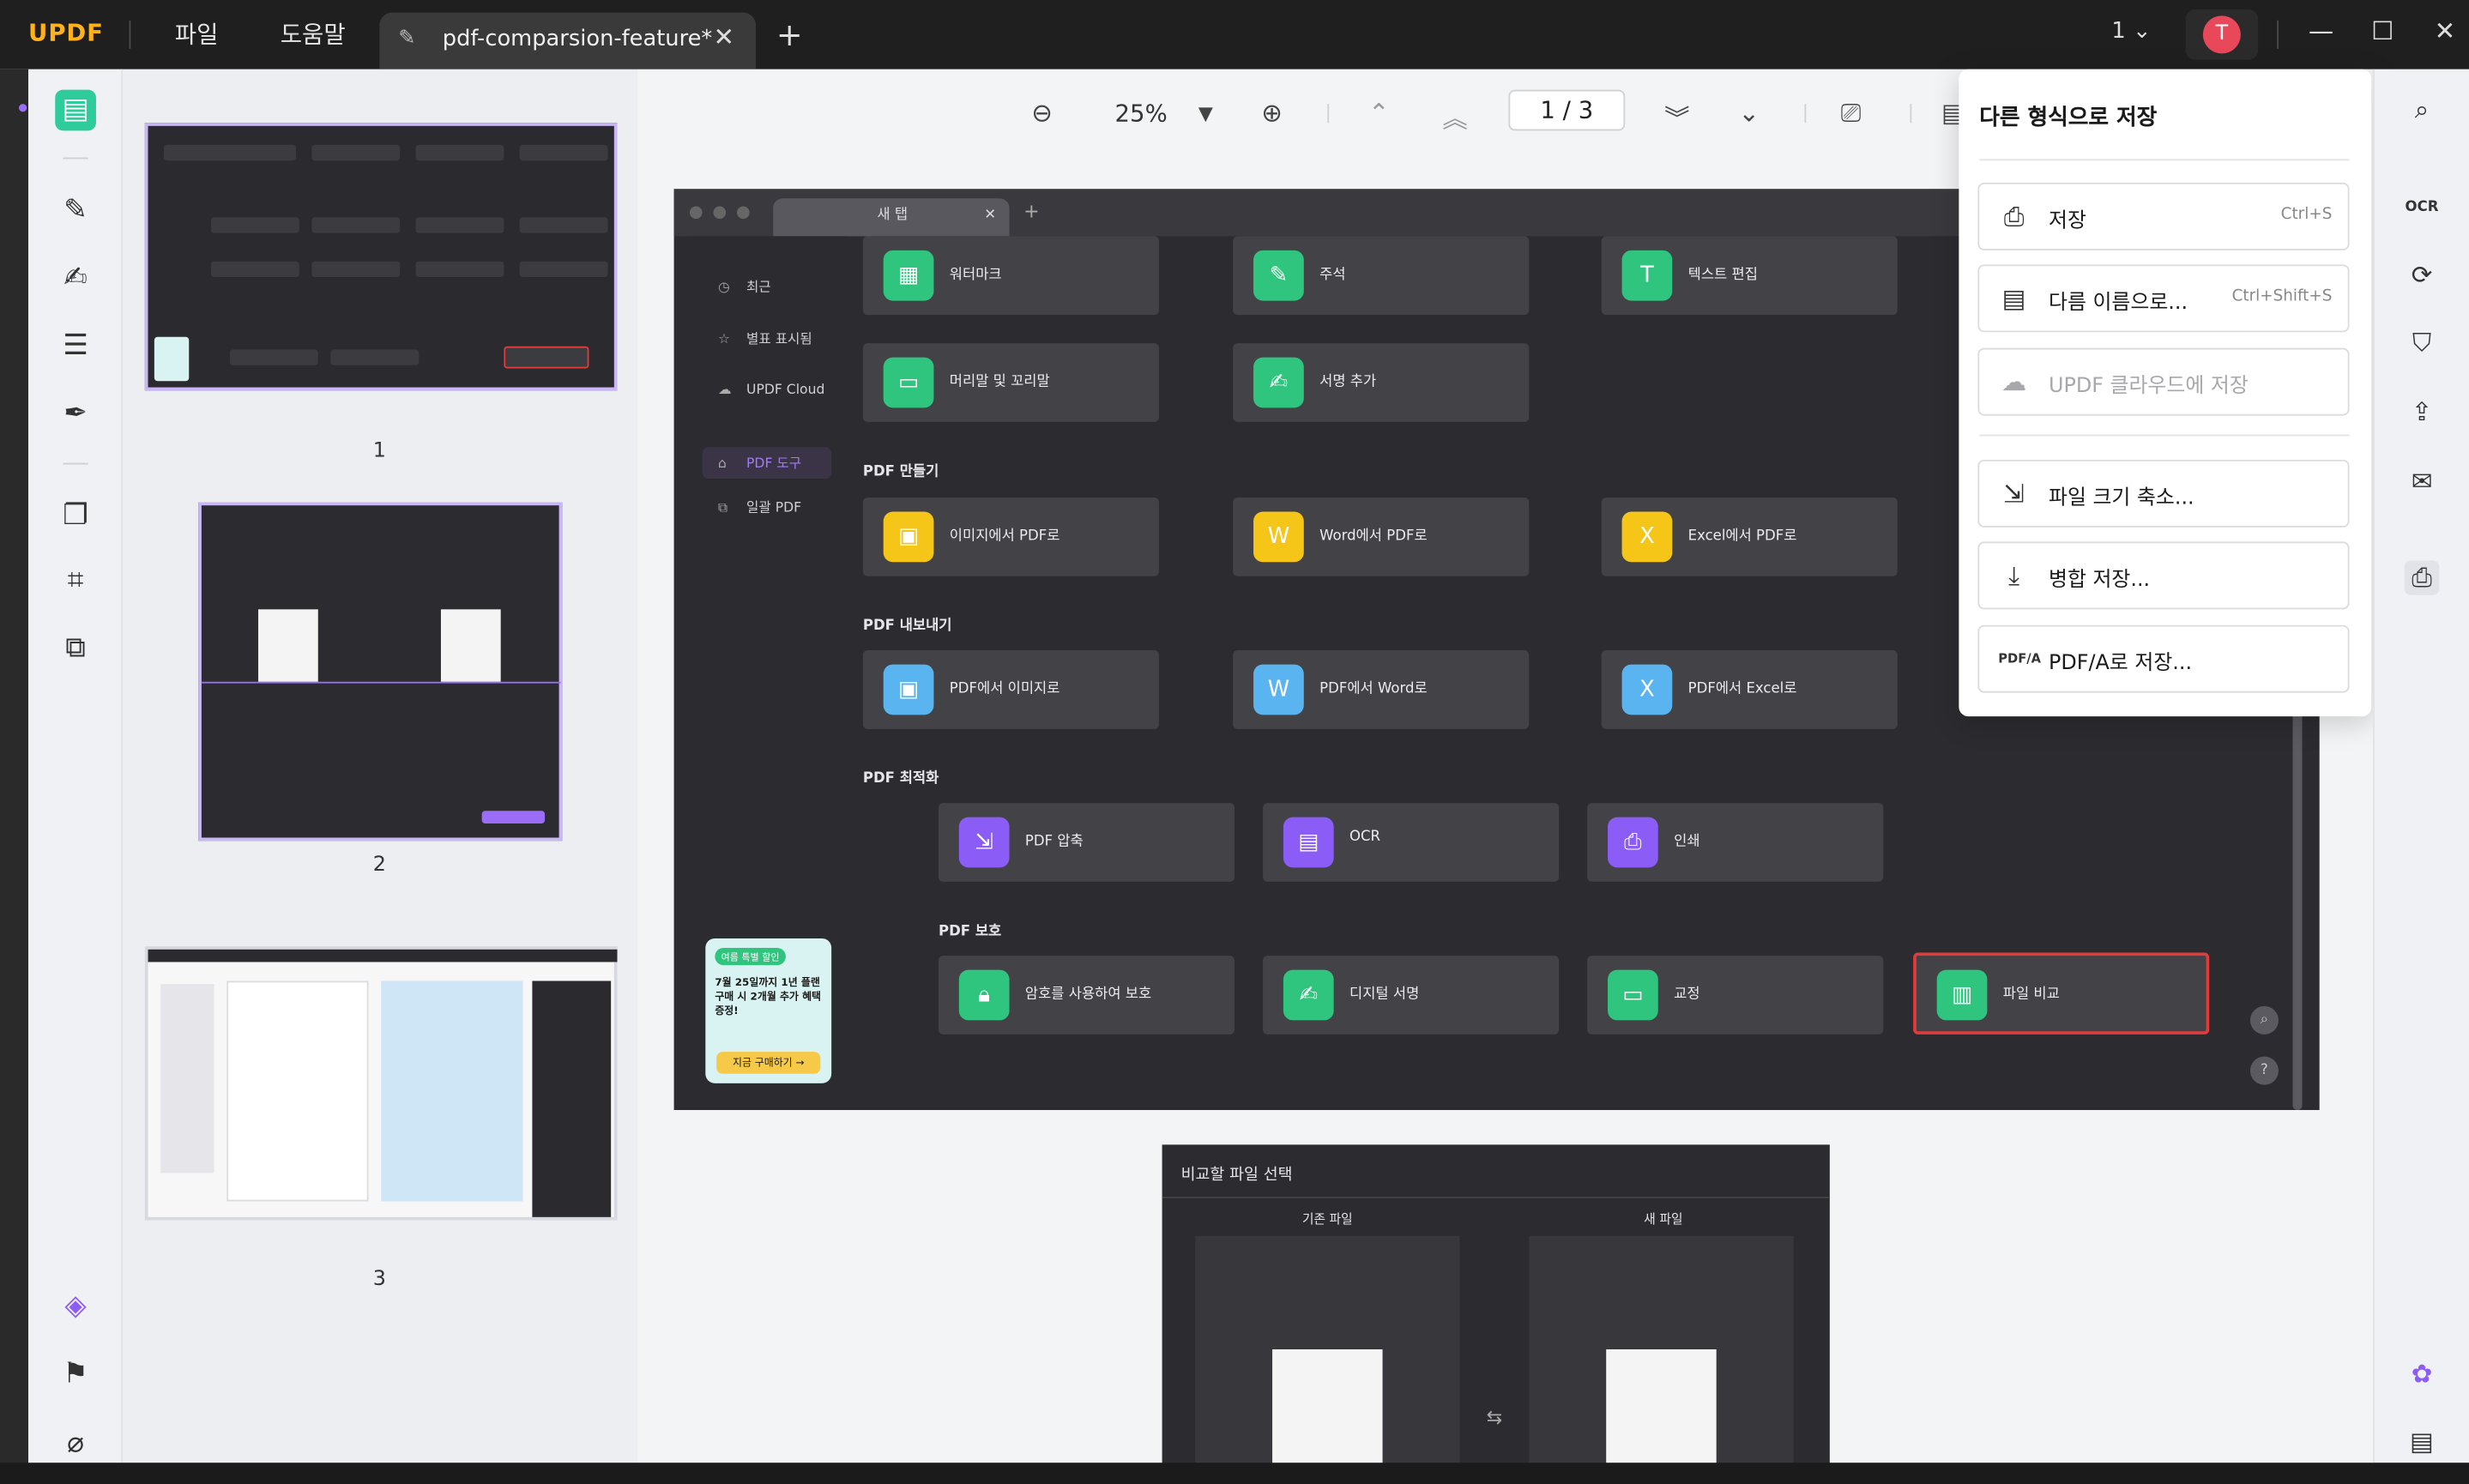 This screenshot has height=1484, width=2469. I want to click on first-page-icon: ⌃, so click(1379, 113).